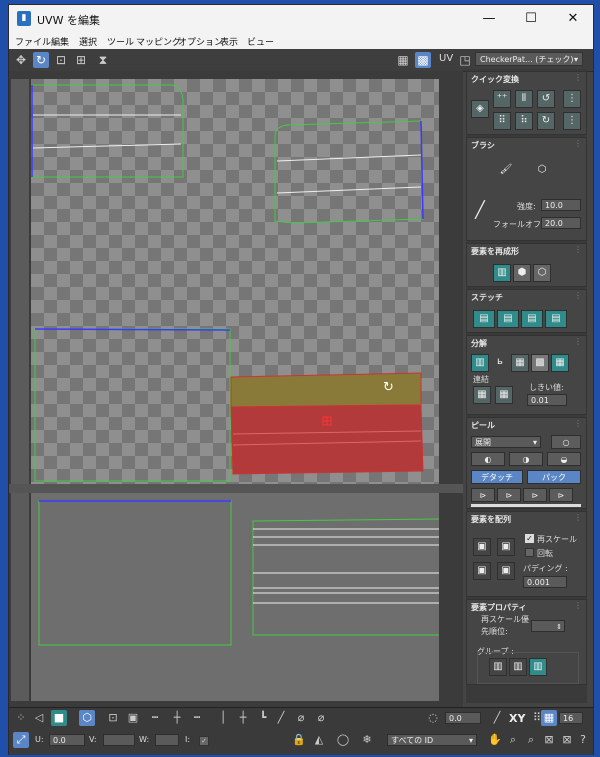  What do you see at coordinates (560, 363) in the screenshot?
I see `explode-extra-icon: ▦` at bounding box center [560, 363].